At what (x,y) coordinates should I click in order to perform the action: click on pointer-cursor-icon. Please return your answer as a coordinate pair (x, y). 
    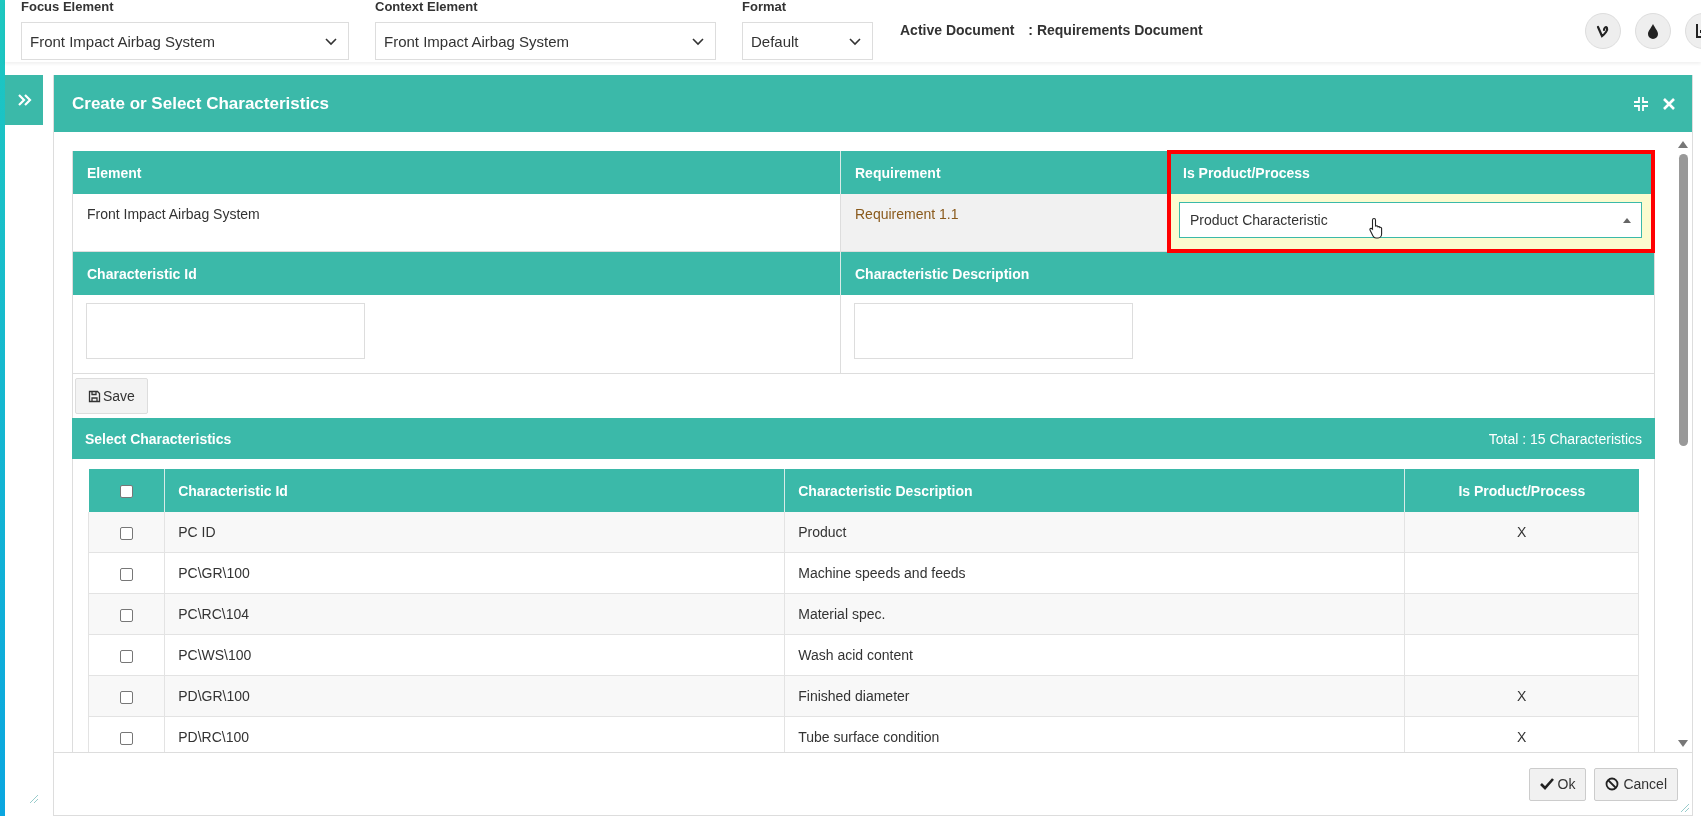
    Looking at the image, I should click on (1375, 228).